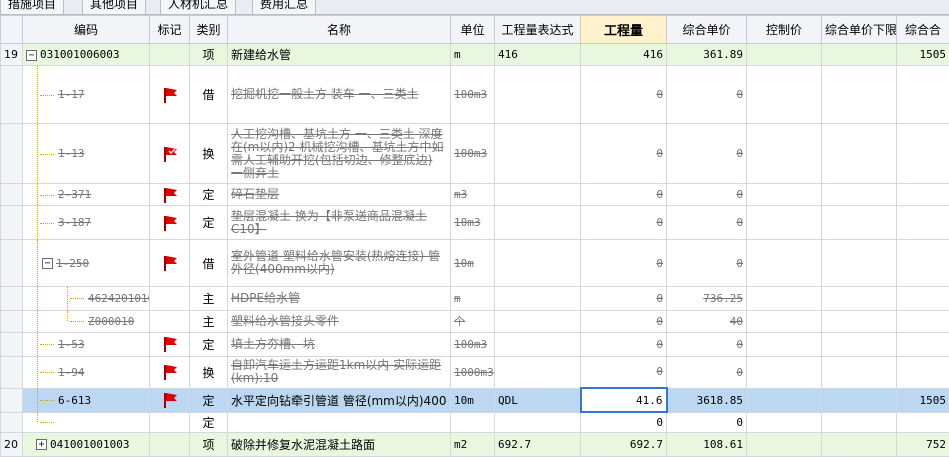 This screenshot has width=949, height=457. What do you see at coordinates (474, 344) in the screenshot?
I see `table-row: 1-53 定 填土方夯槽、坑 100m3 0 0` at bounding box center [474, 344].